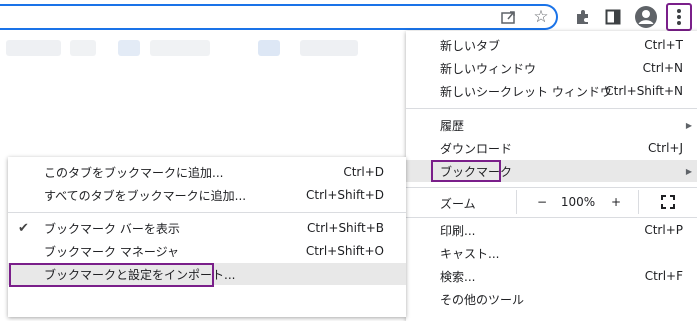 The height and width of the screenshot is (321, 697). I want to click on menu-item-bookmark-all-tabs: すべてのタブをブックマークに追加... Ctrl+Shift+D, so click(207, 195).